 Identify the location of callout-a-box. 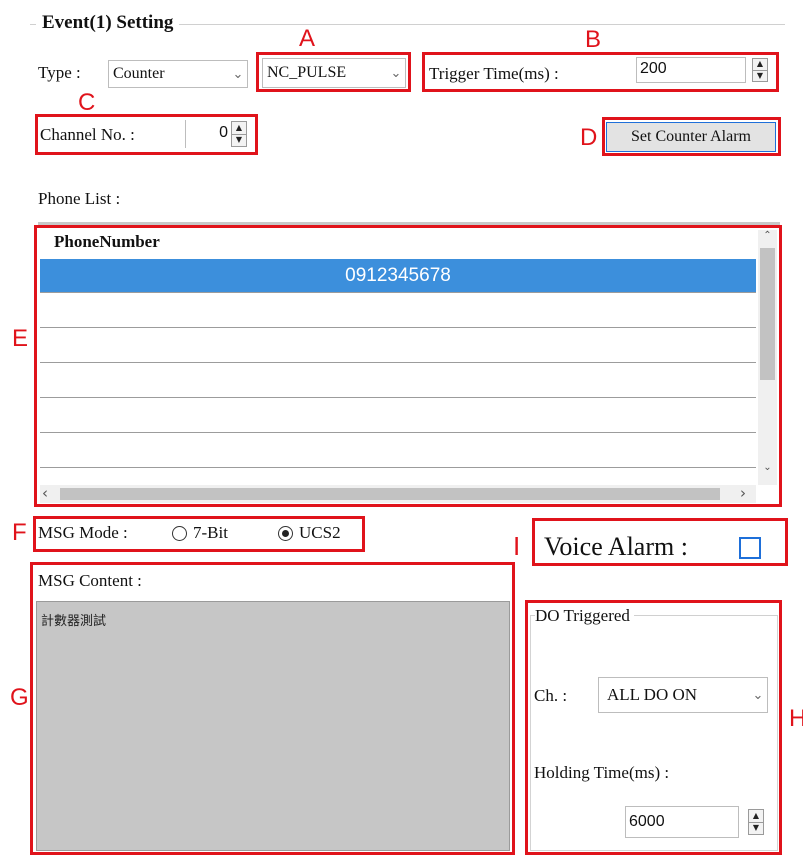
(333, 72).